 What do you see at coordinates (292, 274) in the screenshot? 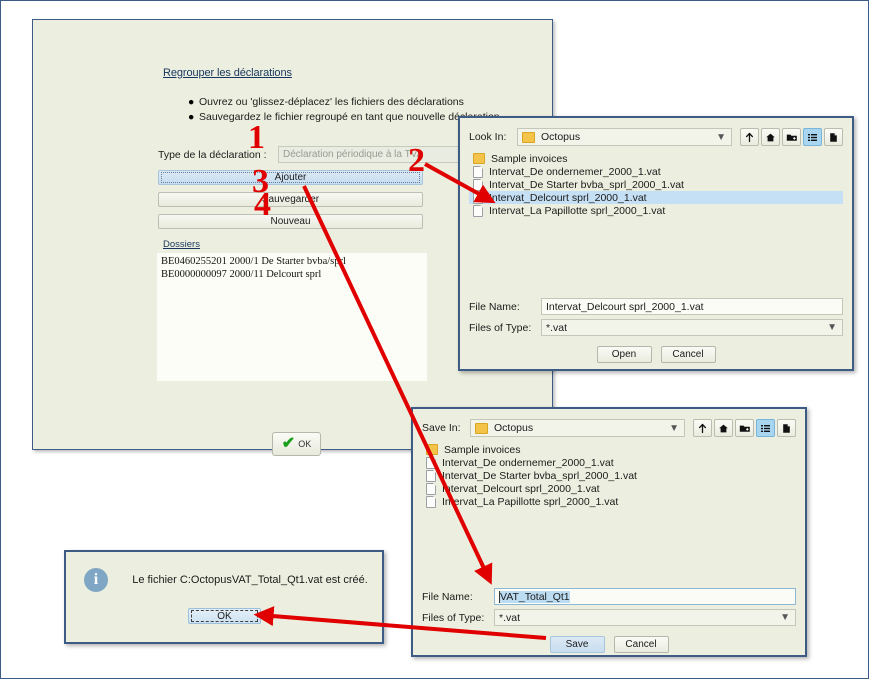
I see `list-item: BE0000000097 2000/11 Delcourt sprl` at bounding box center [292, 274].